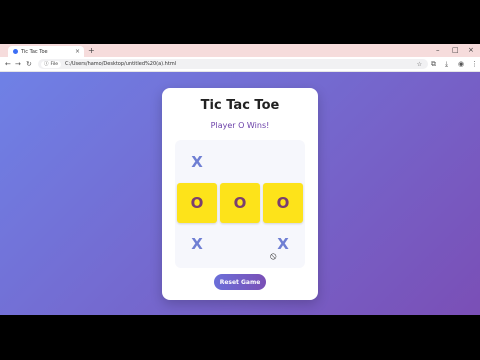 Image resolution: width=480 pixels, height=360 pixels. I want to click on close-window-button: ×, so click(471, 50).